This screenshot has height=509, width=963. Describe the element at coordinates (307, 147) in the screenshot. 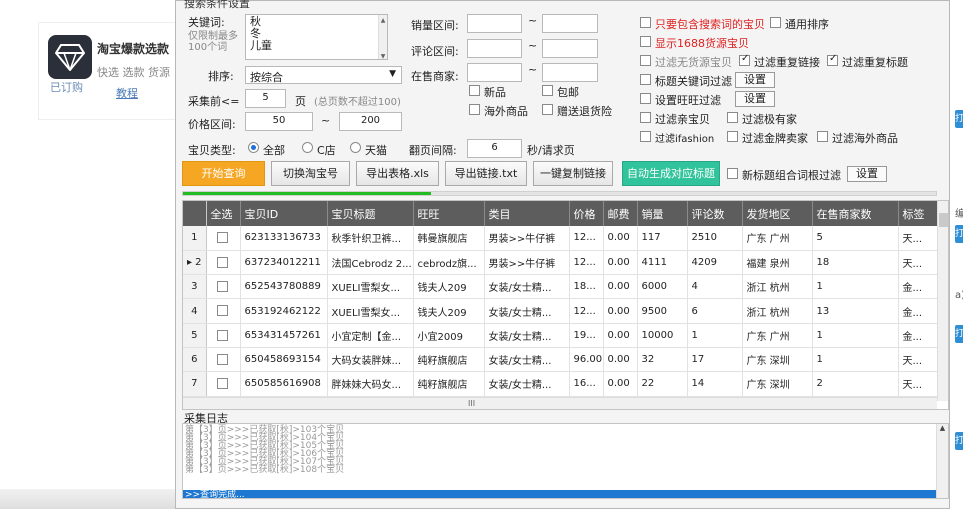

I see `type-c-radio` at that location.